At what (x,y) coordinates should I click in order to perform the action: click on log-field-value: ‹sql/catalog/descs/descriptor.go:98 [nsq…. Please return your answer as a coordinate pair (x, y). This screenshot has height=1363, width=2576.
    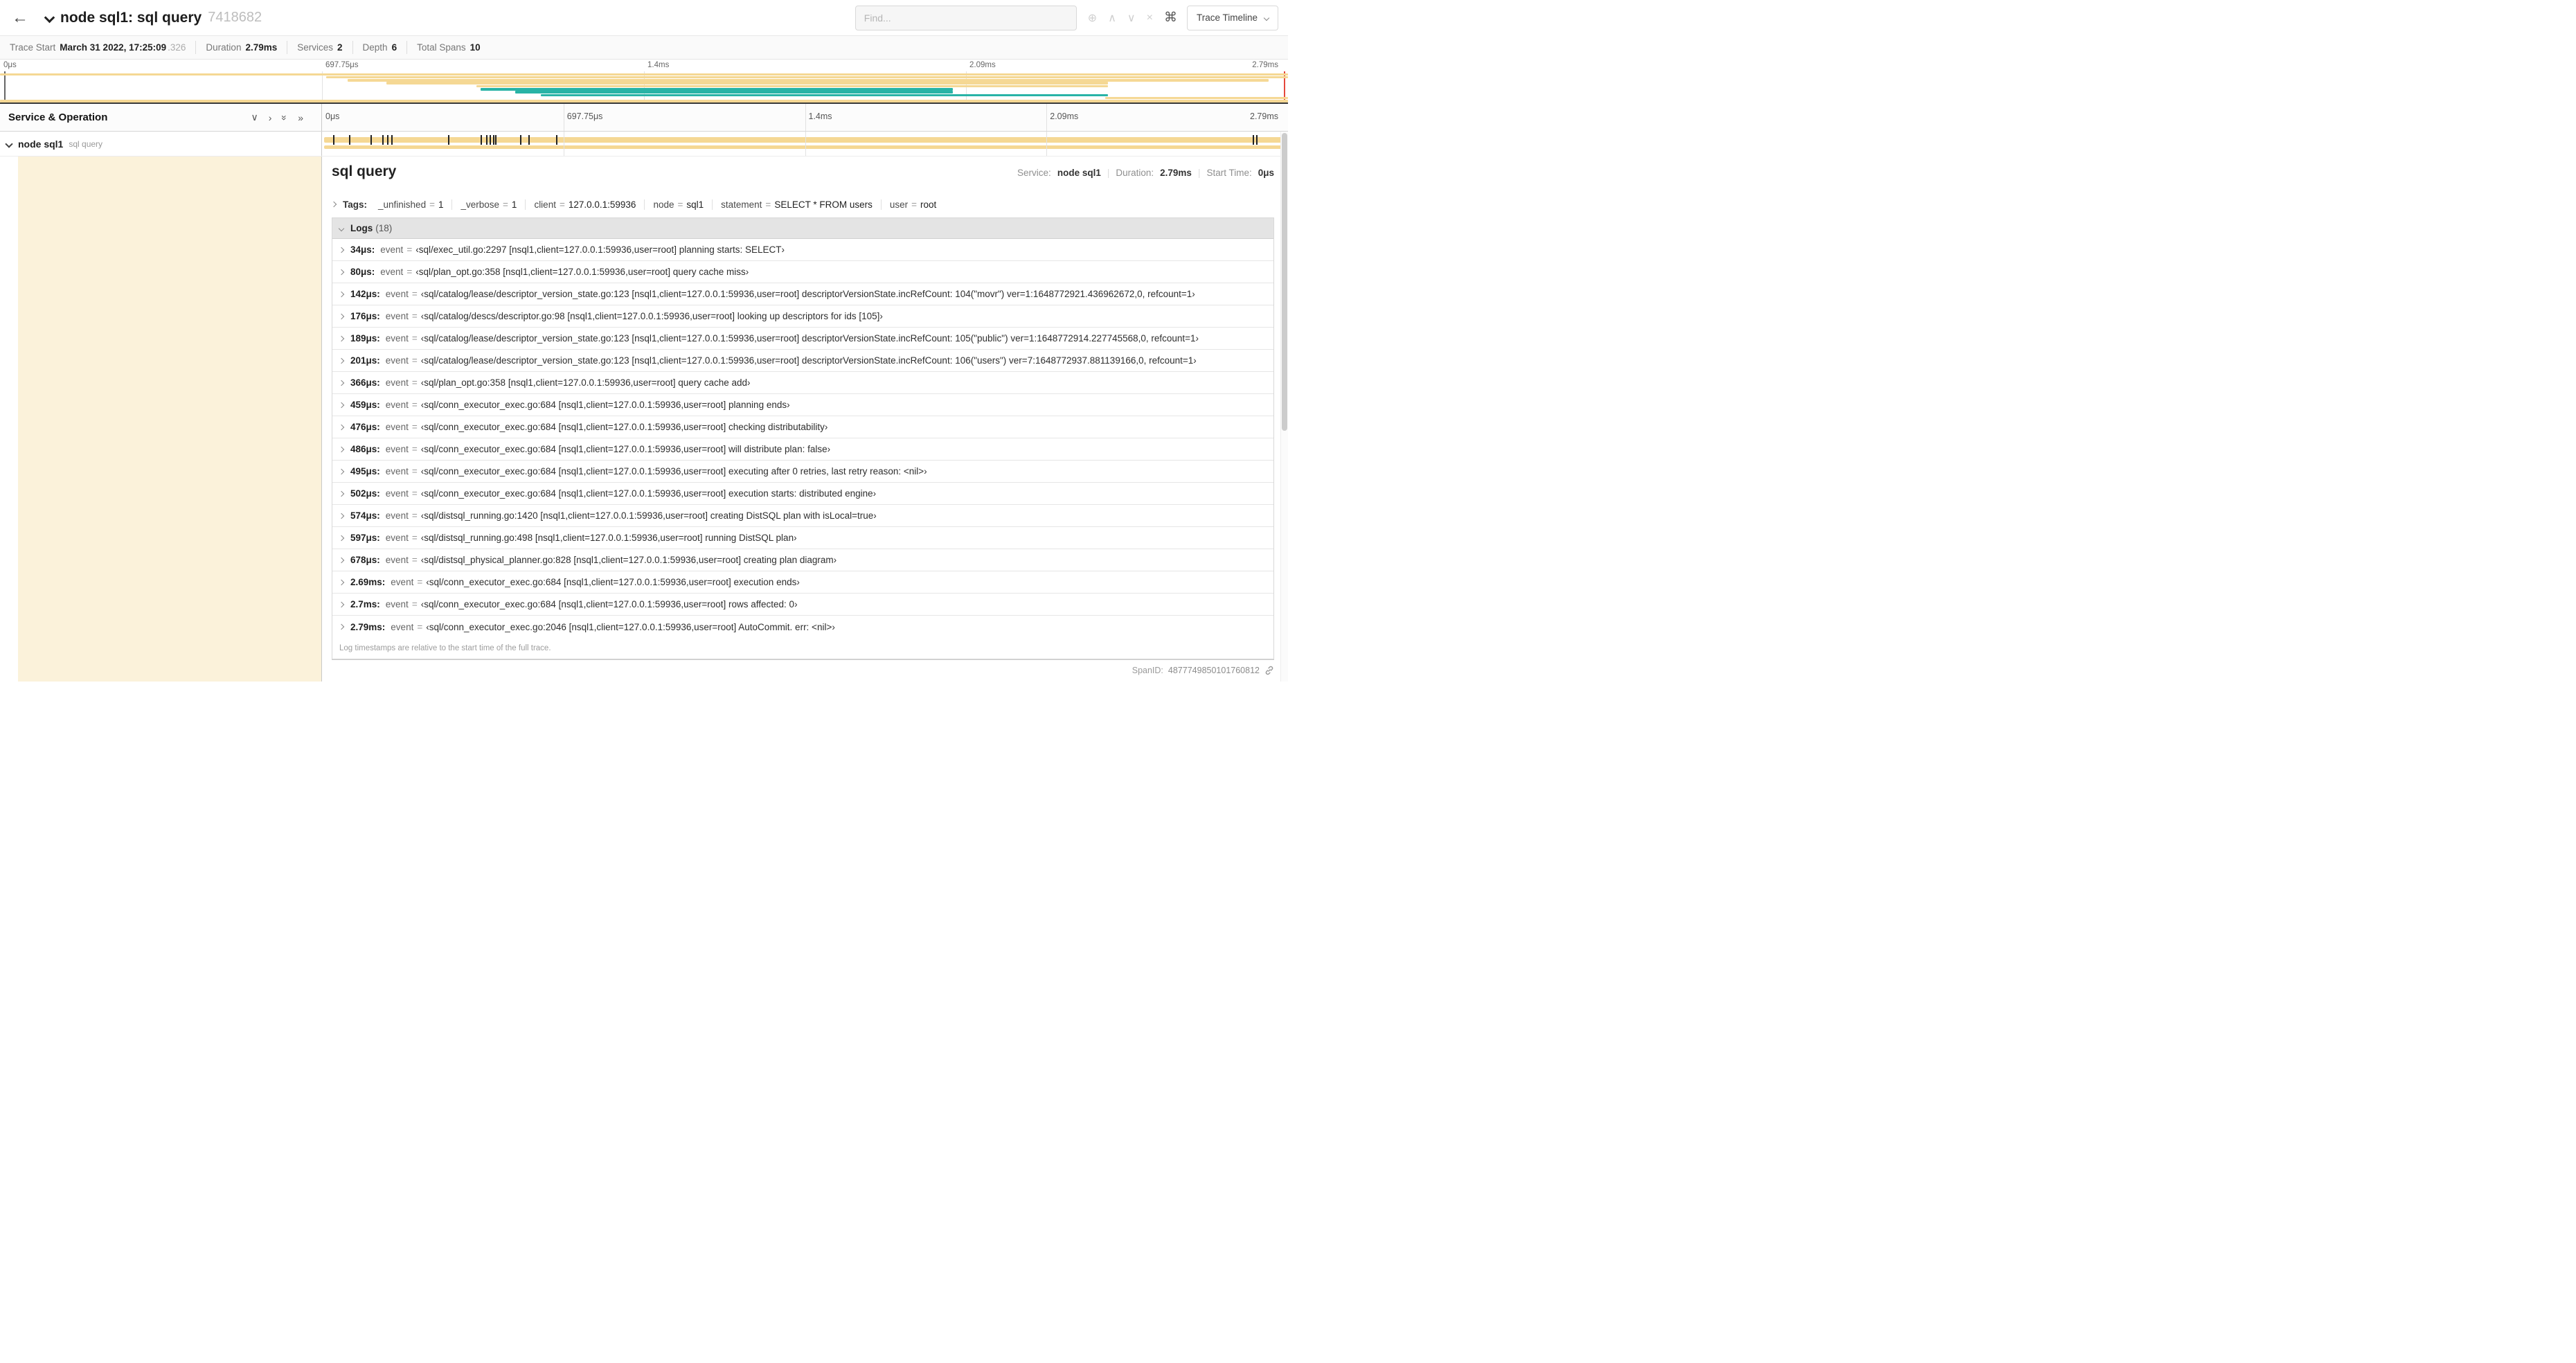
    Looking at the image, I should click on (651, 316).